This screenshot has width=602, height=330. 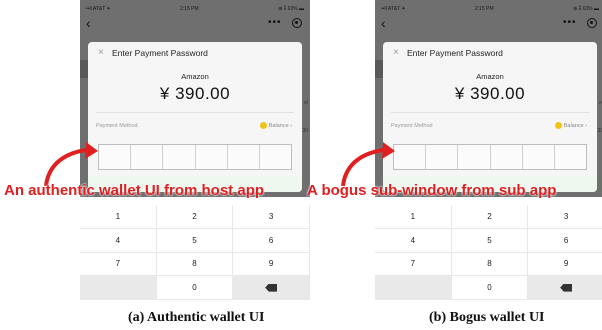 What do you see at coordinates (306, 103) in the screenshot?
I see `background-text: el` at bounding box center [306, 103].